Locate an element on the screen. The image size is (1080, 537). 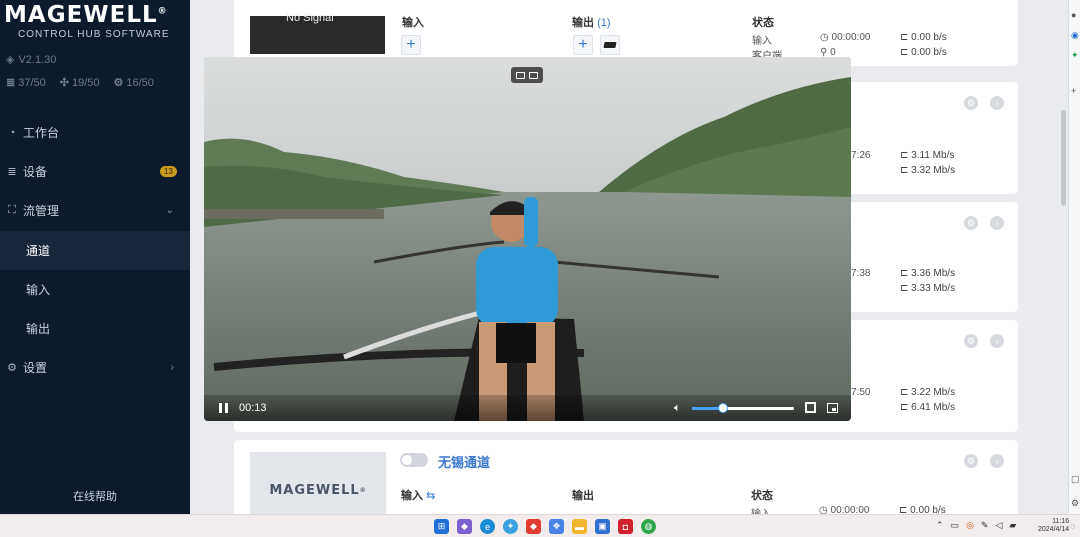
add-output-button: + is located at coordinates (583, 45).